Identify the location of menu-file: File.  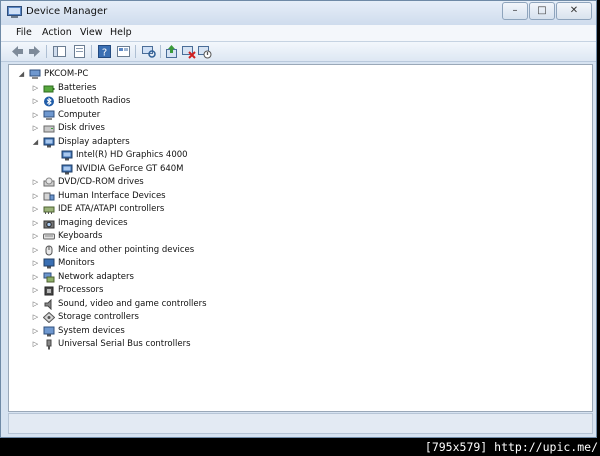
(24, 32).